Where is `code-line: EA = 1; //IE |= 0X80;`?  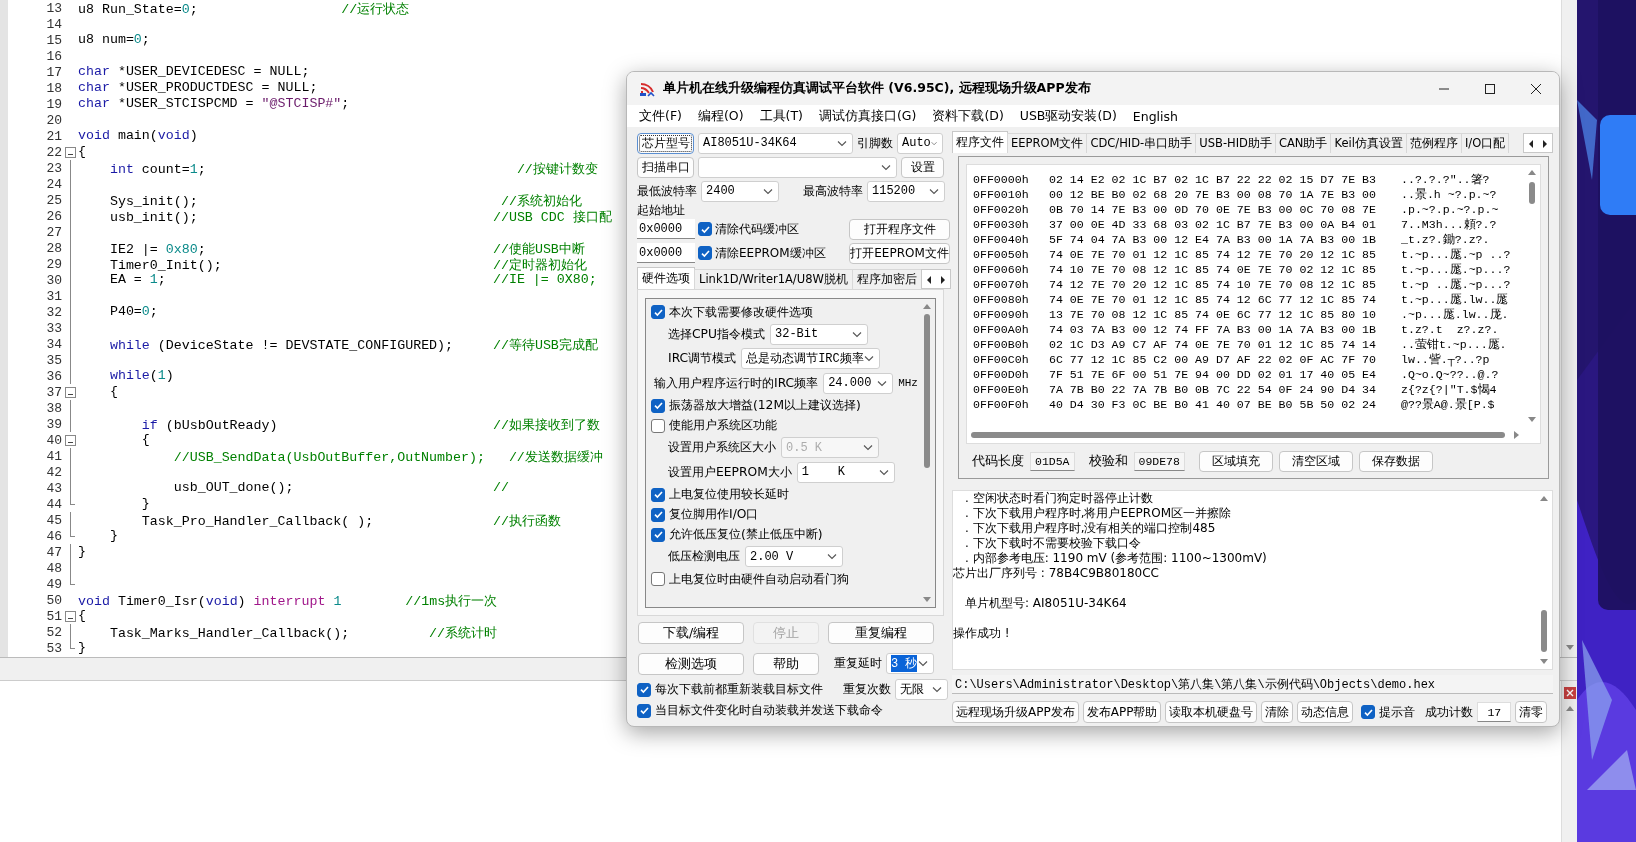 code-line: EA = 1; //IE |= 0X80; is located at coordinates (352, 280).